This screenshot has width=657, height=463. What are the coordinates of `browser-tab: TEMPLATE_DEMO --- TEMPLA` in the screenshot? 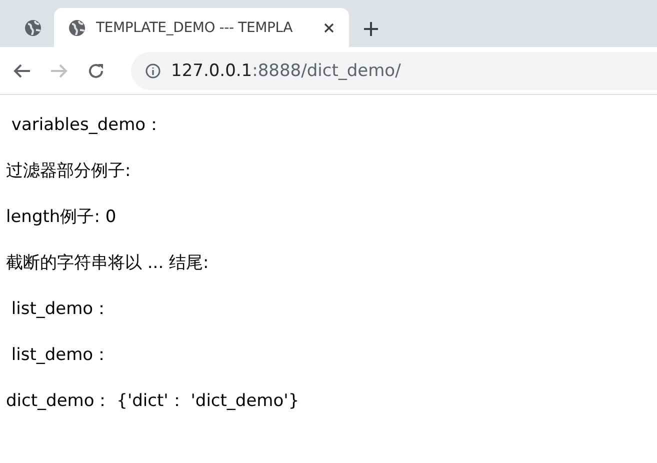 It's located at (201, 27).